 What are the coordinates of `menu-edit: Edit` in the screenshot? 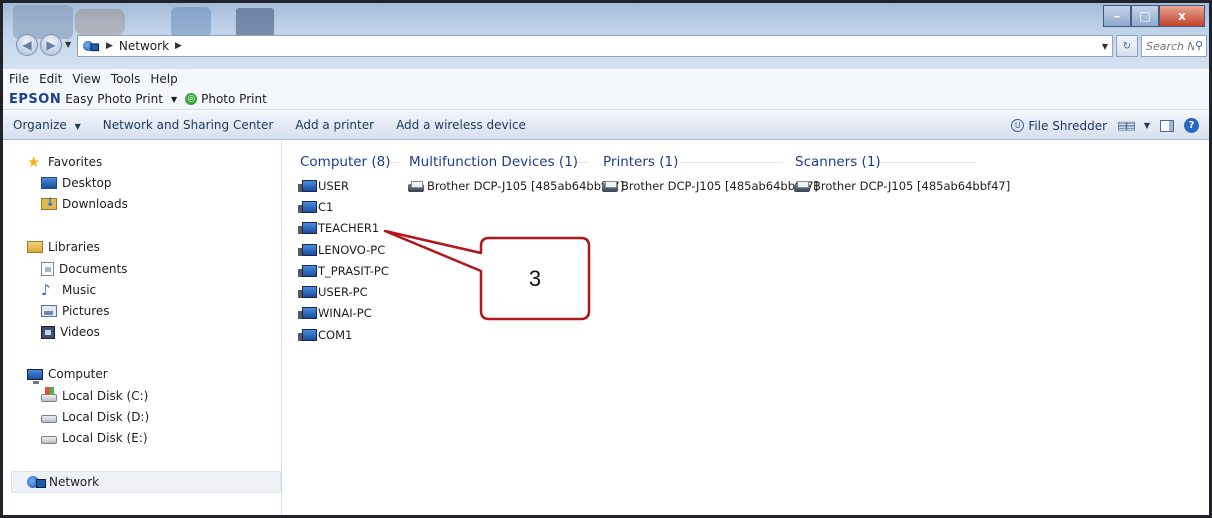 It's located at (50, 79).